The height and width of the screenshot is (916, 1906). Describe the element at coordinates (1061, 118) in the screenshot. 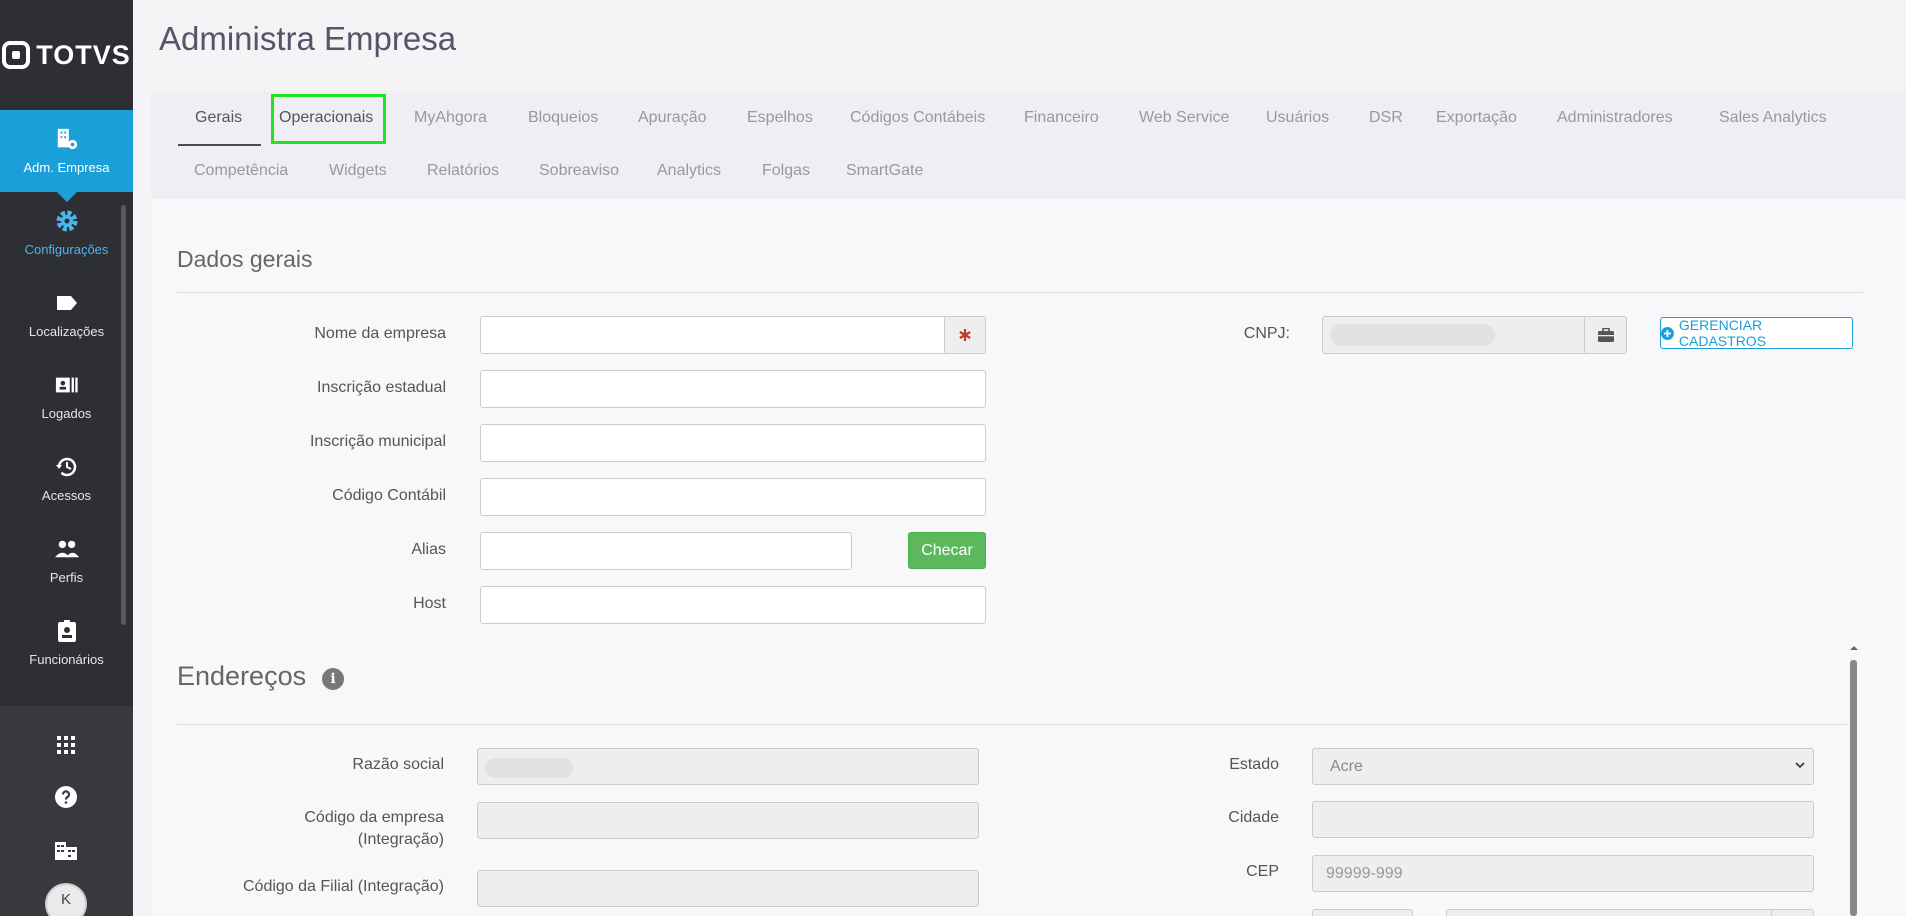

I see `tab-financeiro: Financeiro` at that location.